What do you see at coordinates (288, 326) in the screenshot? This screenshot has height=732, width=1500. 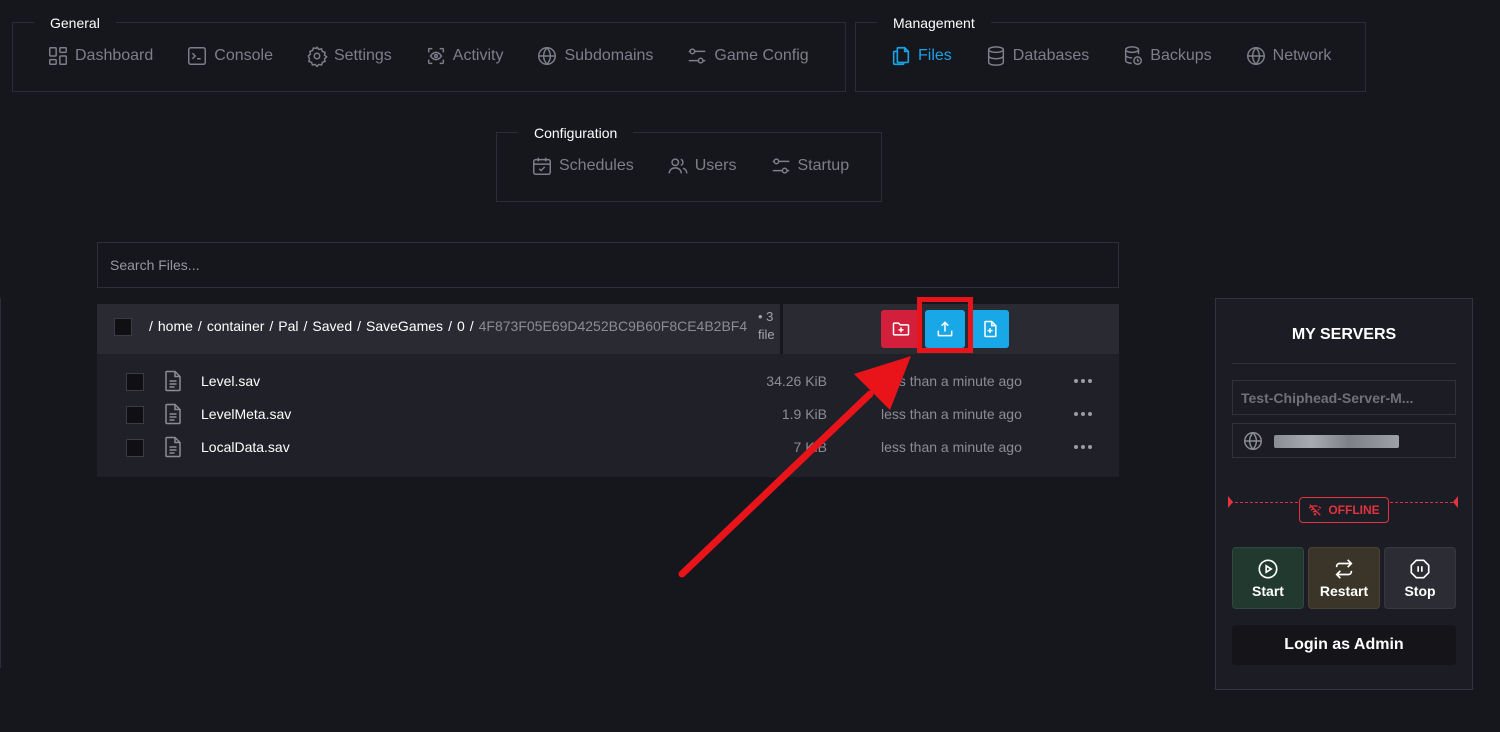 I see `breadcrumb-item: Pal` at bounding box center [288, 326].